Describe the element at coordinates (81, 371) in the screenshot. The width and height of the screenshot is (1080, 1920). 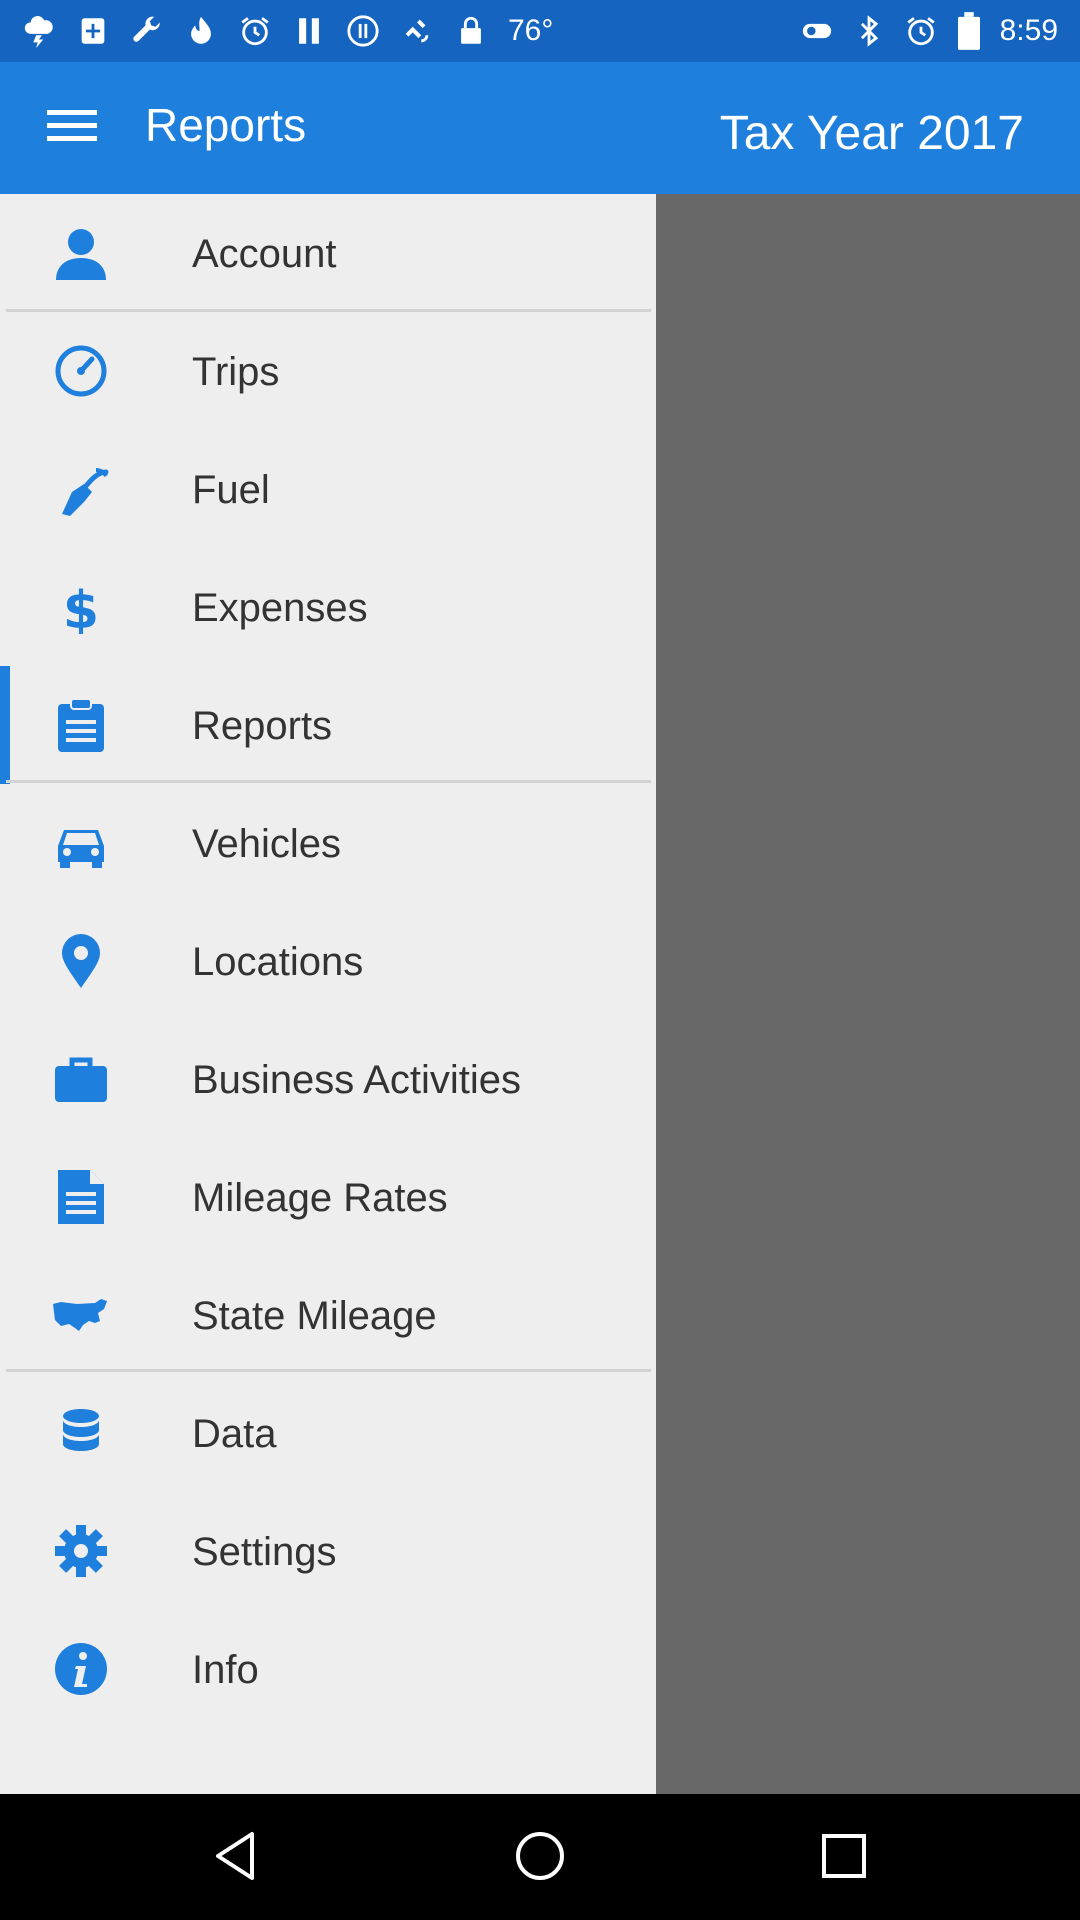
I see `speedometer-icon` at that location.